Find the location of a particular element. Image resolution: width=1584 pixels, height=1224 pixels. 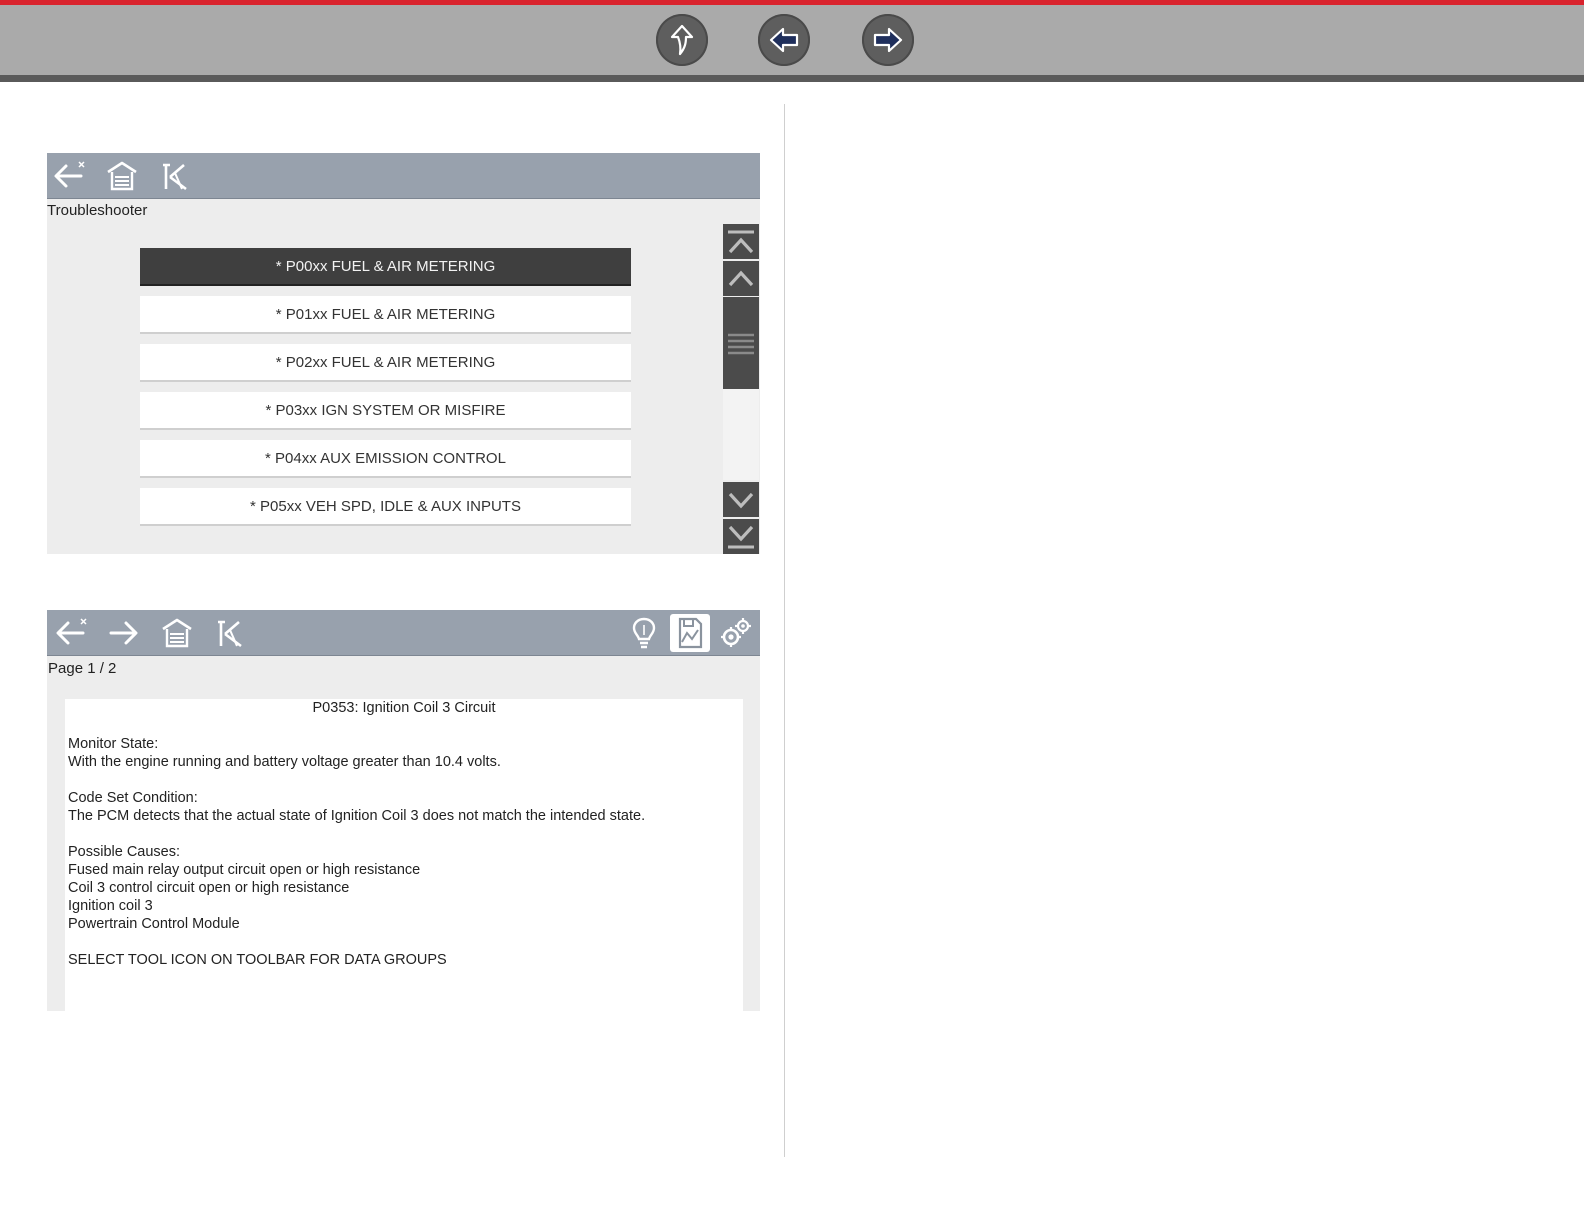

list-item: * P04xx AUX EMISSION CONTROL is located at coordinates (385, 459).